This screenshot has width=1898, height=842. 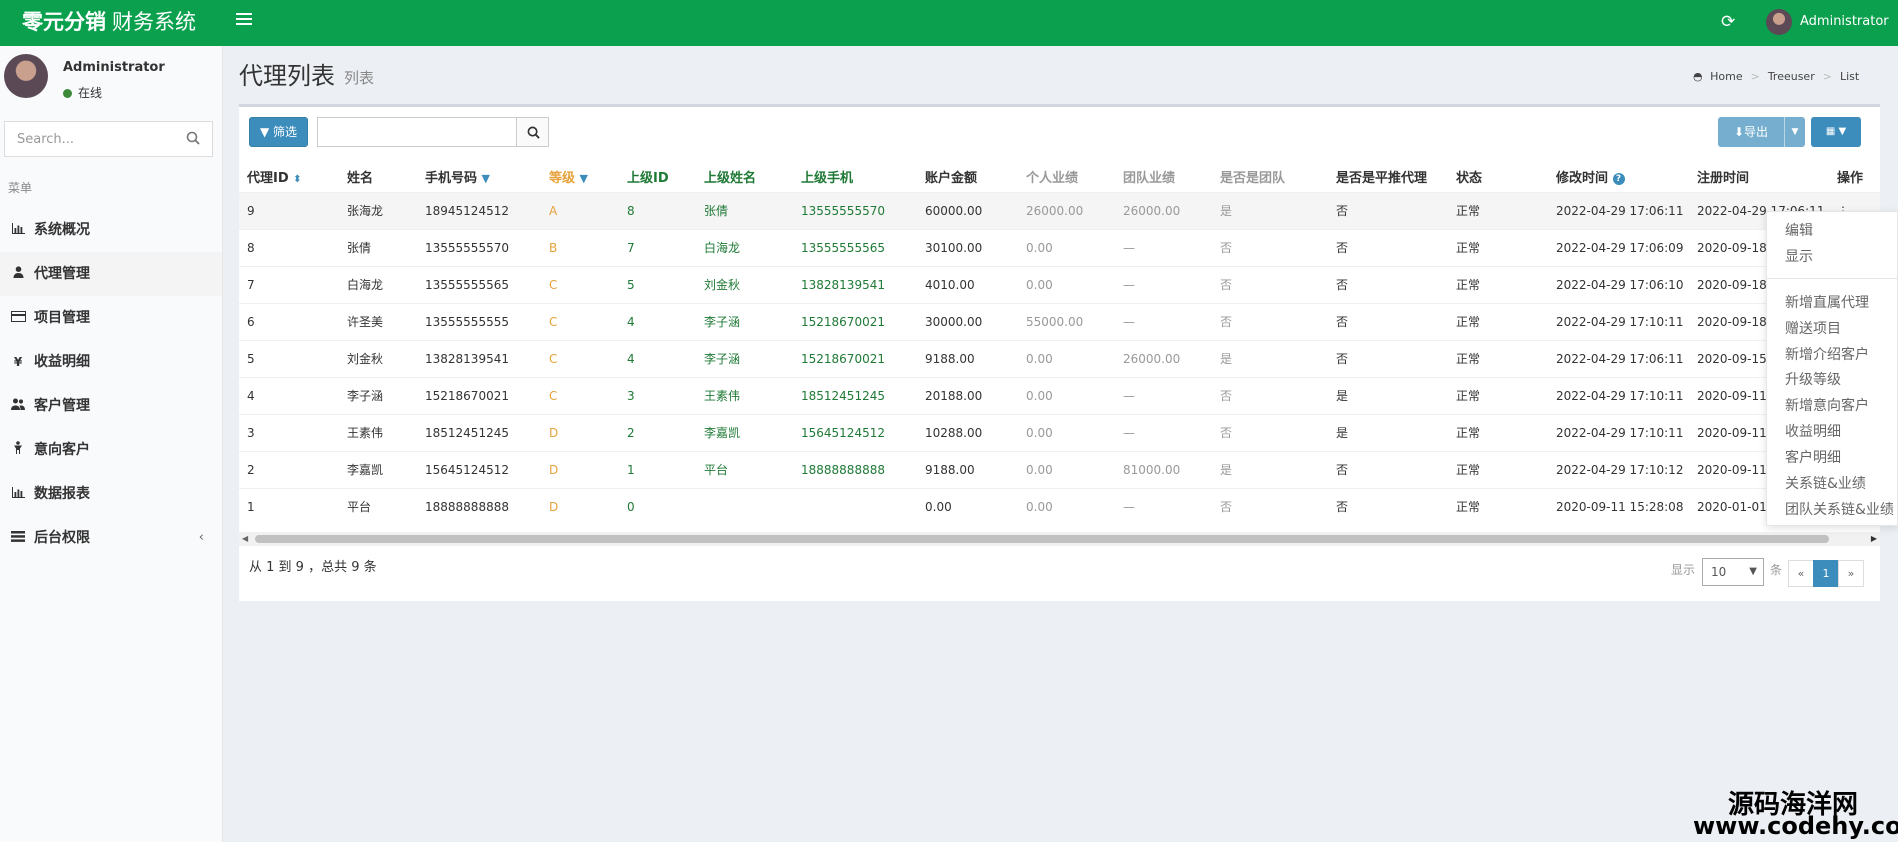 I want to click on help-icon: ?, so click(x=1618, y=179).